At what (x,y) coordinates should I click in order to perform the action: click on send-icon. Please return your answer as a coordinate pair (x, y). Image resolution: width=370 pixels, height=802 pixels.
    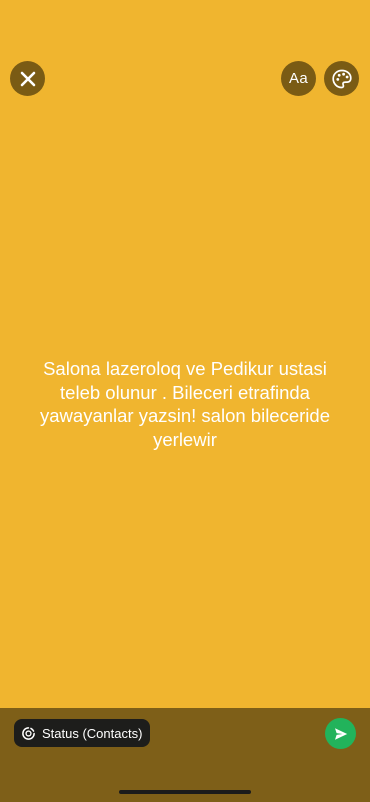
    Looking at the image, I should click on (340, 733).